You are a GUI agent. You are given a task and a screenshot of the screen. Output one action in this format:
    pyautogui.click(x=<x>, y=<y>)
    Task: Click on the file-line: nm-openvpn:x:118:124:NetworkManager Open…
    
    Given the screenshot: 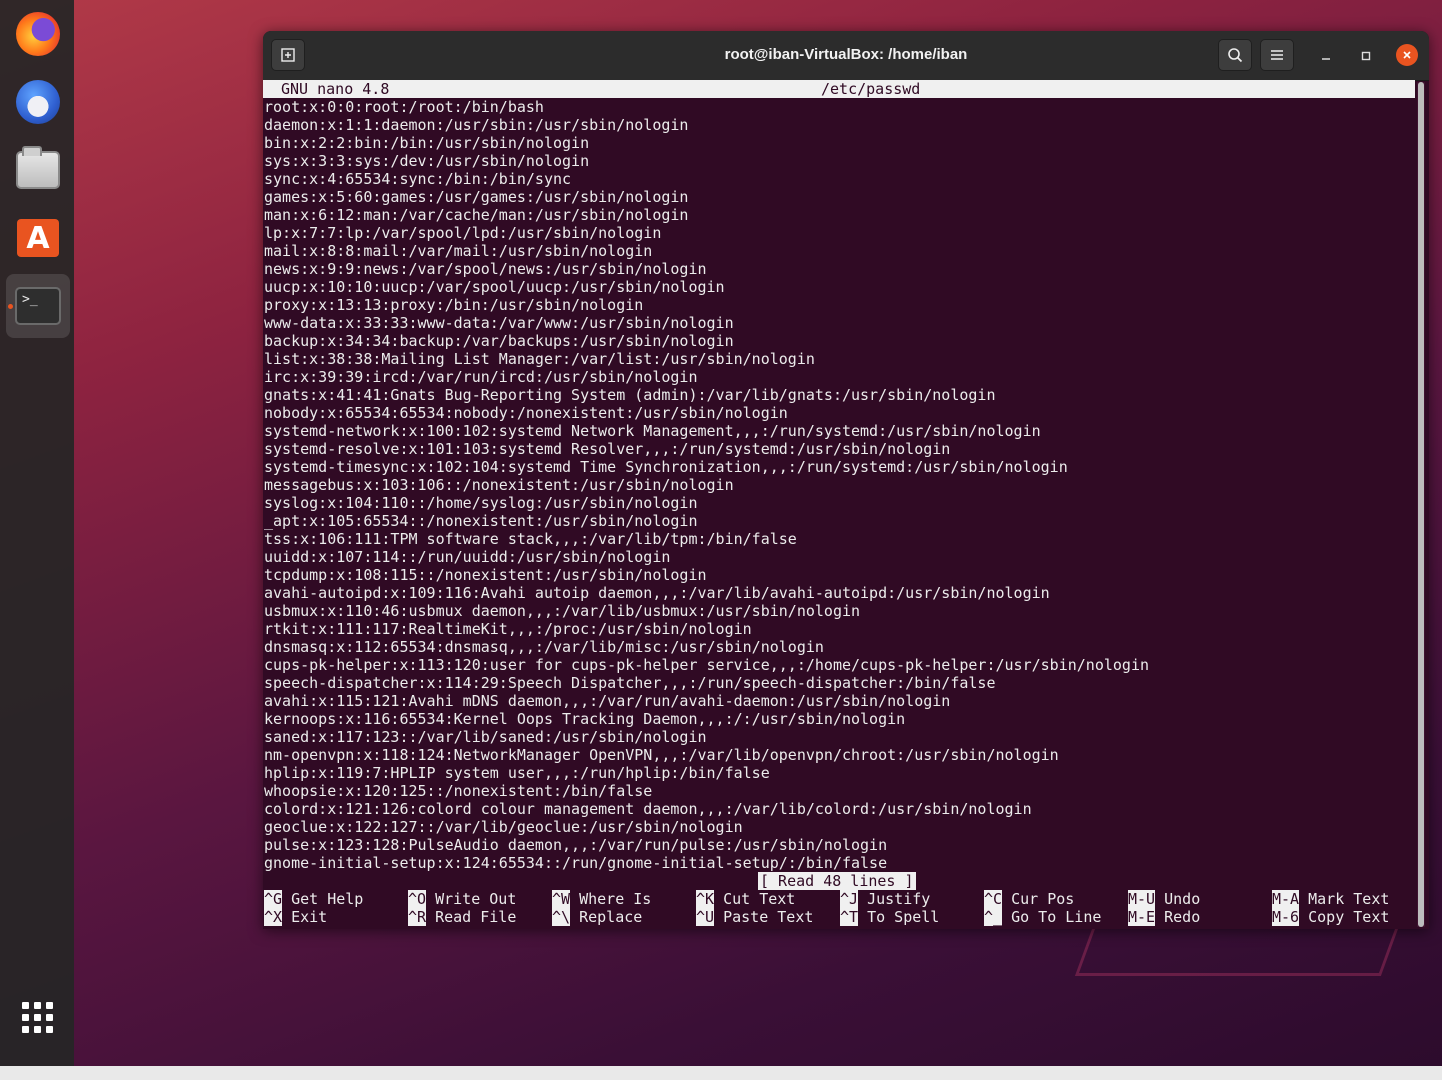 What is the action you would take?
    pyautogui.click(x=839, y=755)
    